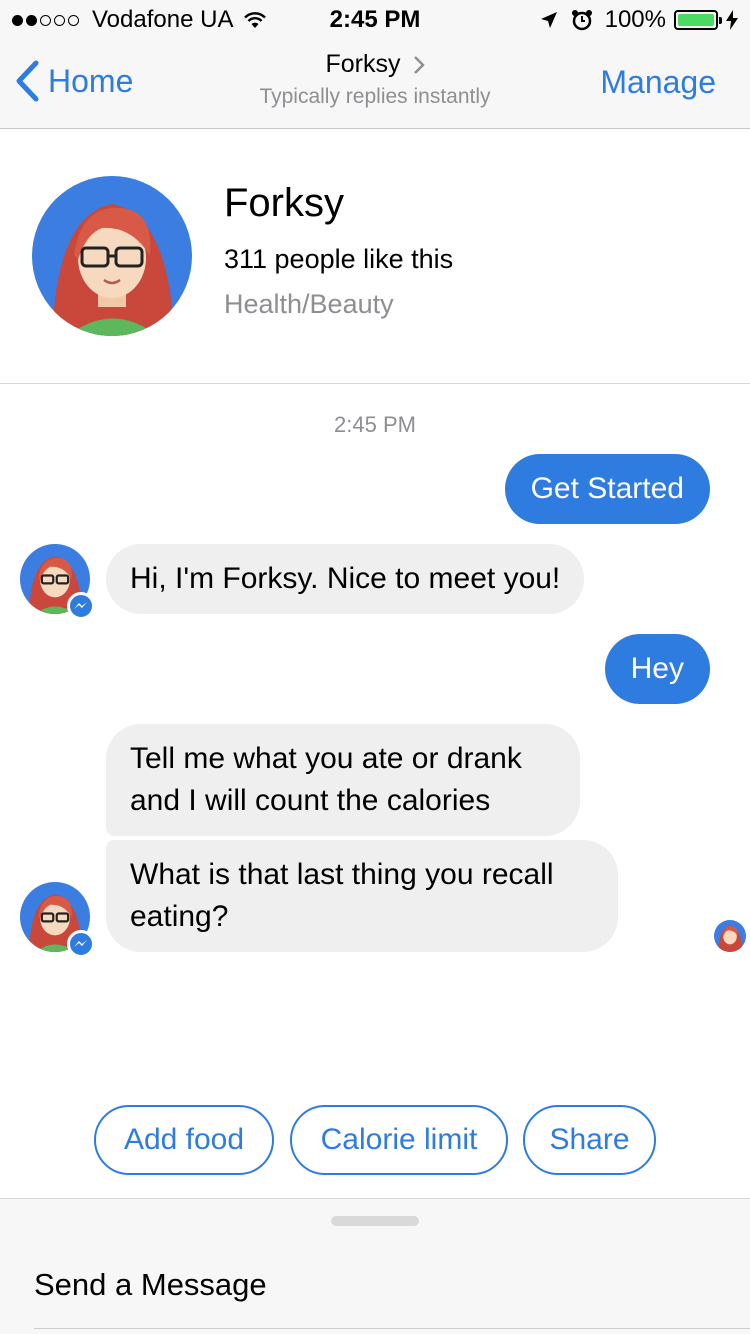 This screenshot has width=750, height=1334. I want to click on quick-reply-add-food: Add food, so click(184, 1140).